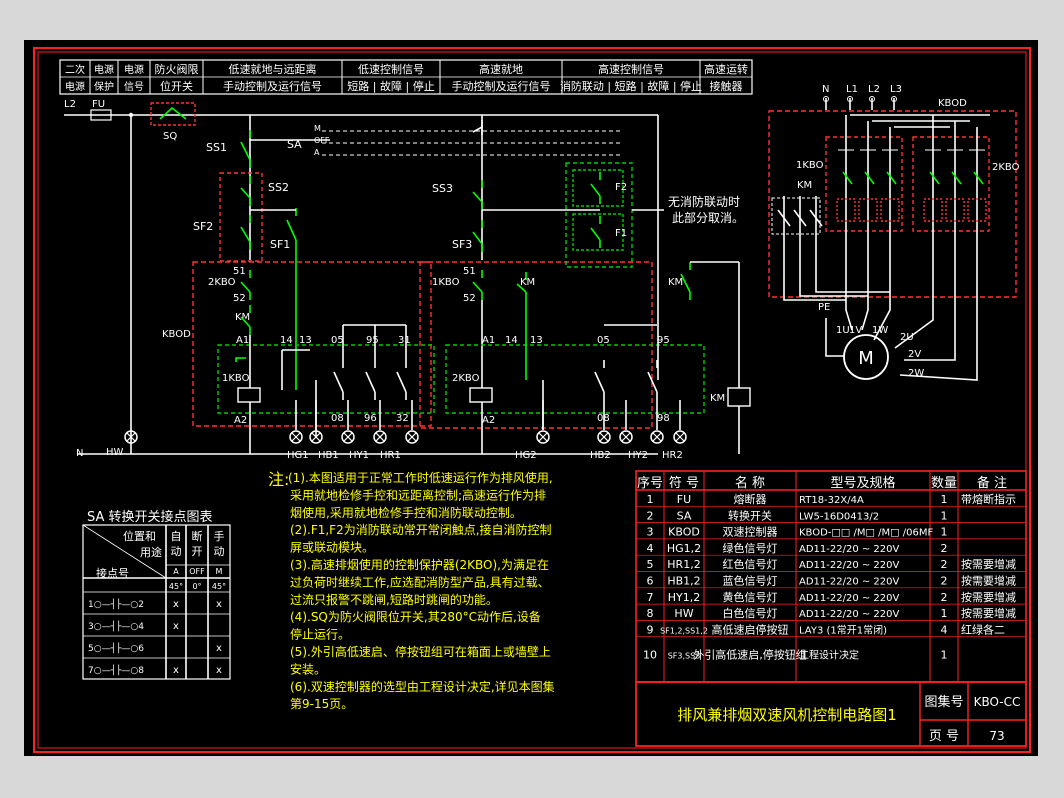  What do you see at coordinates (394, 599) in the screenshot?
I see `note-line-7: 过流只报警不跳闸,短路时跳闸的功能。` at bounding box center [394, 599].